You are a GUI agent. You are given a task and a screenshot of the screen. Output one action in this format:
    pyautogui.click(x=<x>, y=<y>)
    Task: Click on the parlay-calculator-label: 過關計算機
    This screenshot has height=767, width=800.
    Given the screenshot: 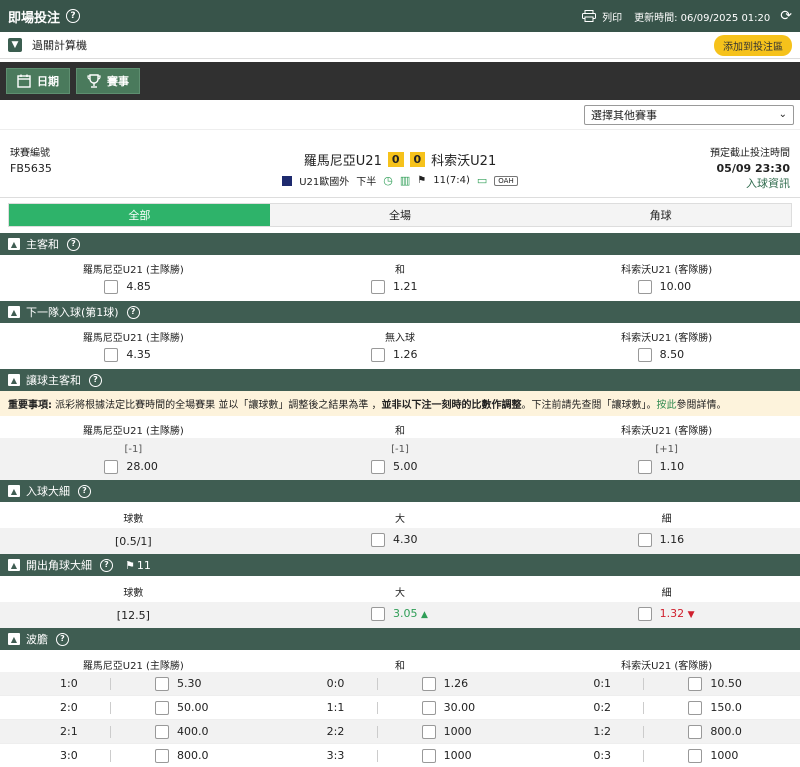 What is the action you would take?
    pyautogui.click(x=59, y=45)
    